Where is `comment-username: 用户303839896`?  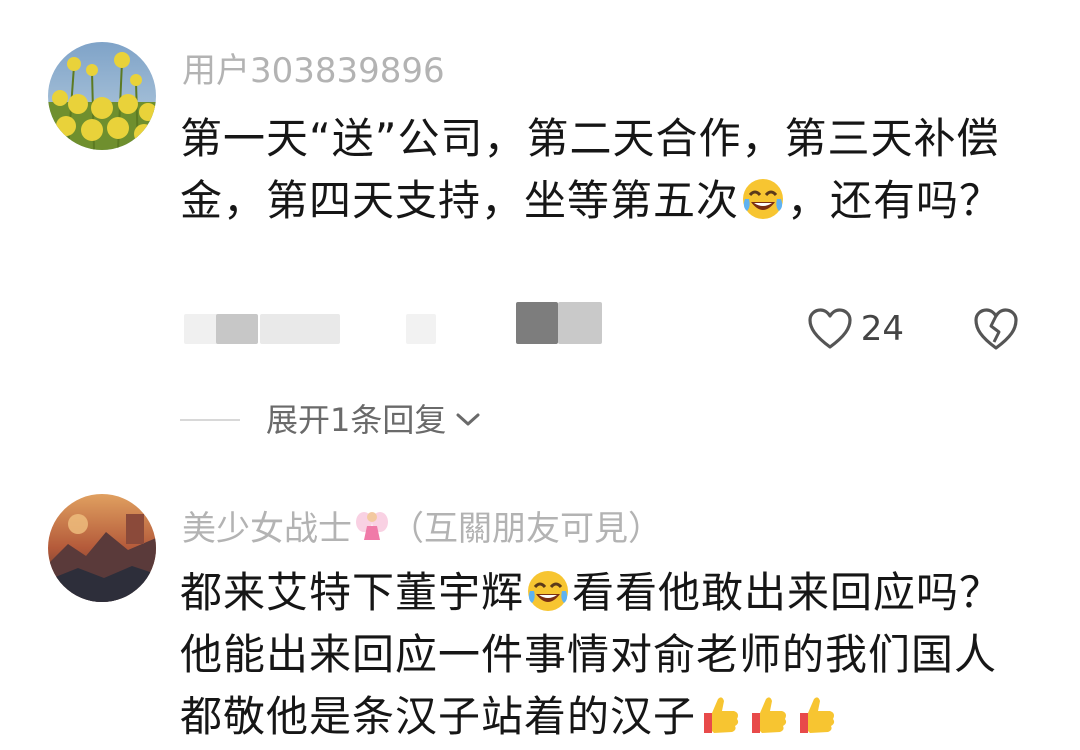 comment-username: 用户303839896 is located at coordinates (313, 71).